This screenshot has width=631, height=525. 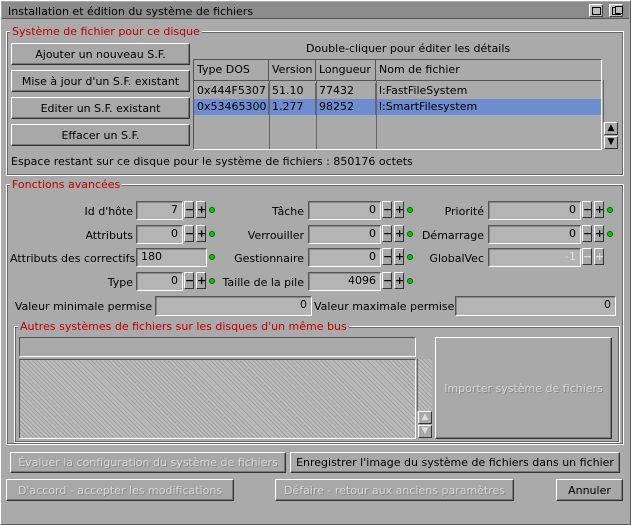 I want to click on max-value-label: Valeur maximale permise, so click(x=384, y=306).